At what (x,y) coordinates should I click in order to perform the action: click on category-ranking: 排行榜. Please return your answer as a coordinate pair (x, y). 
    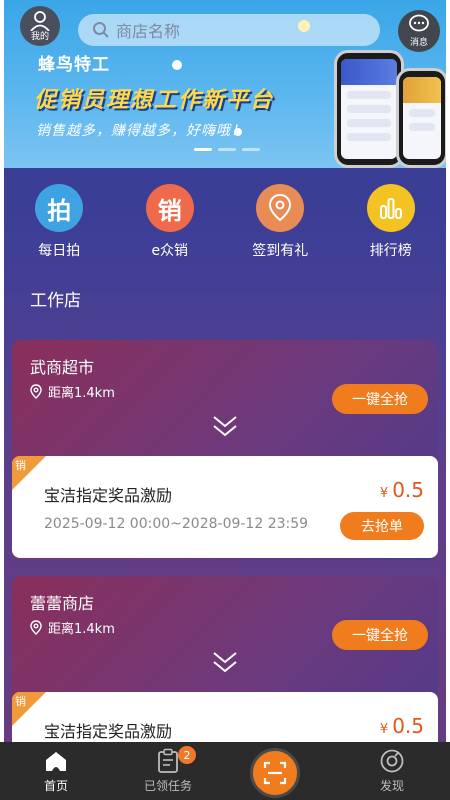
    Looking at the image, I should click on (391, 222).